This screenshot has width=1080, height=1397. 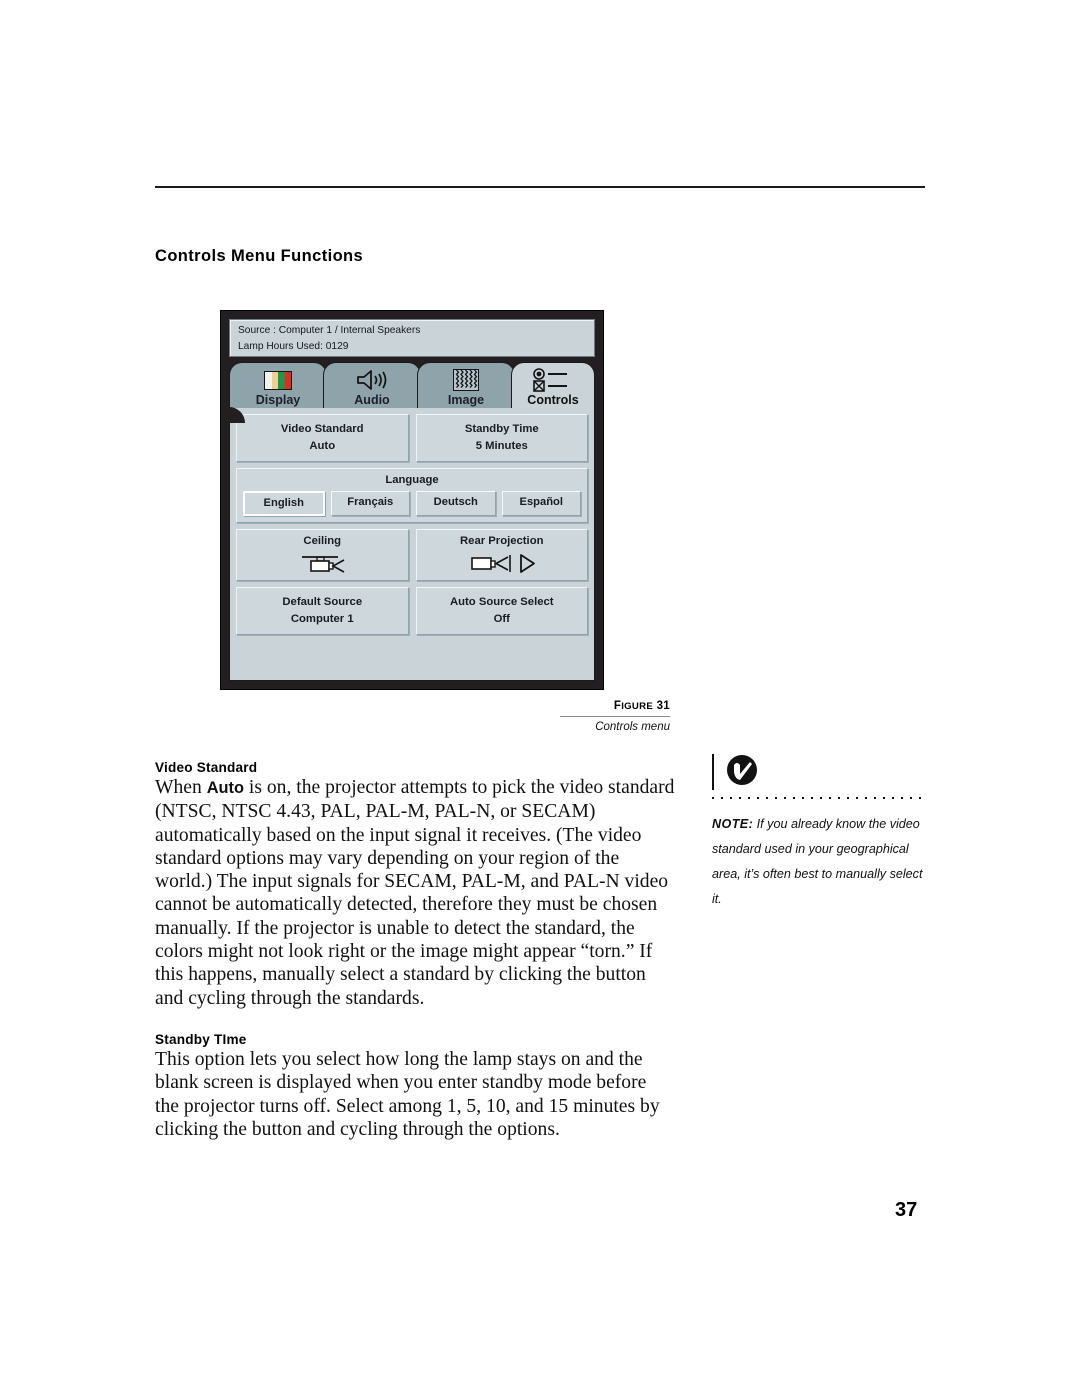 I want to click on figure-rule, so click(x=615, y=716).